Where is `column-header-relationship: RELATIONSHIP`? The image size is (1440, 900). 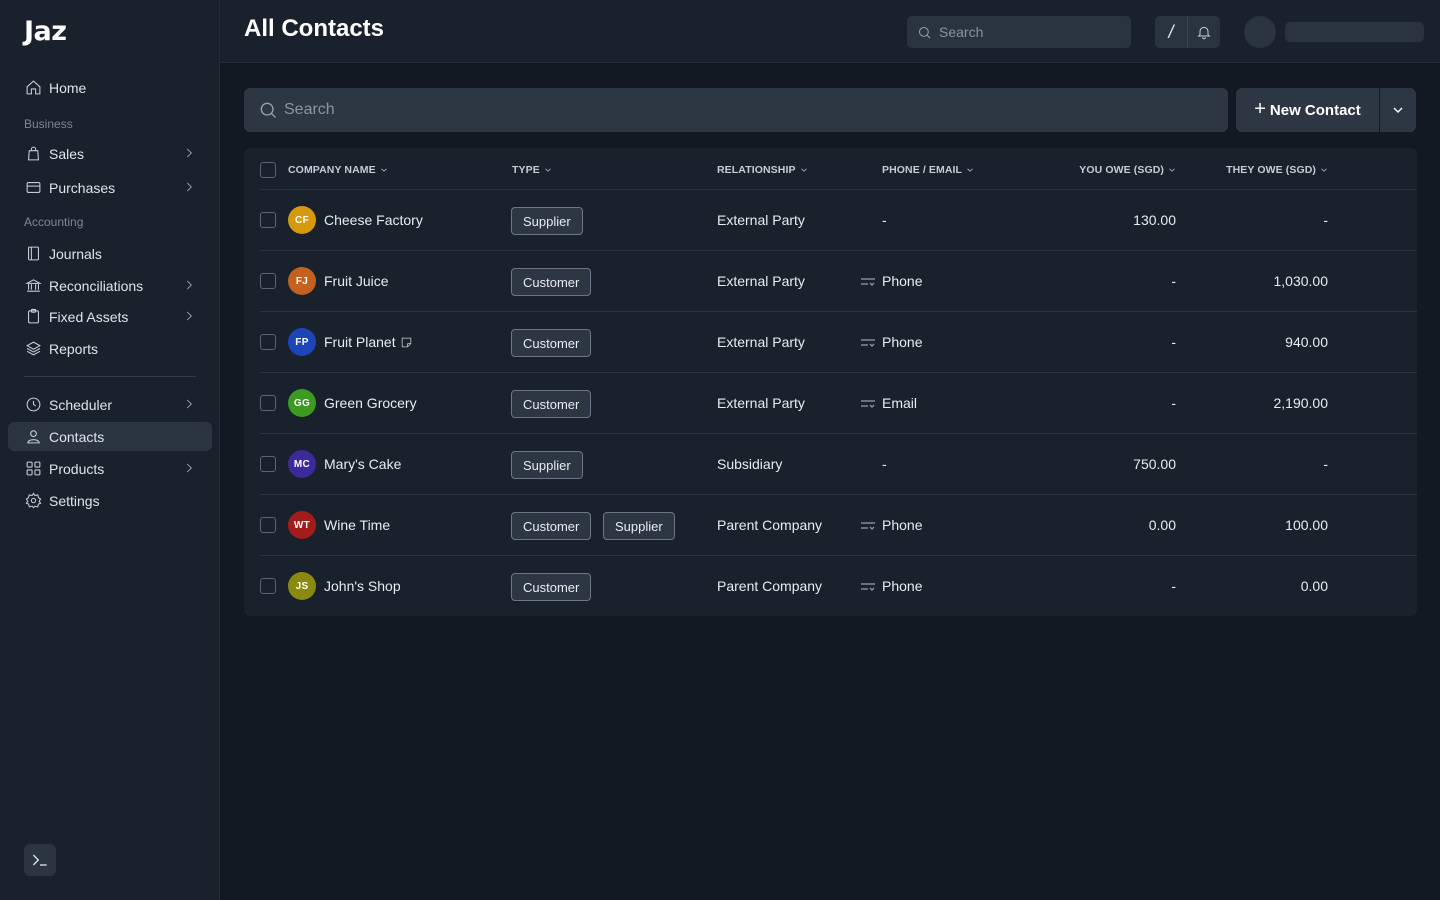
column-header-relationship: RELATIONSHIP is located at coordinates (763, 170).